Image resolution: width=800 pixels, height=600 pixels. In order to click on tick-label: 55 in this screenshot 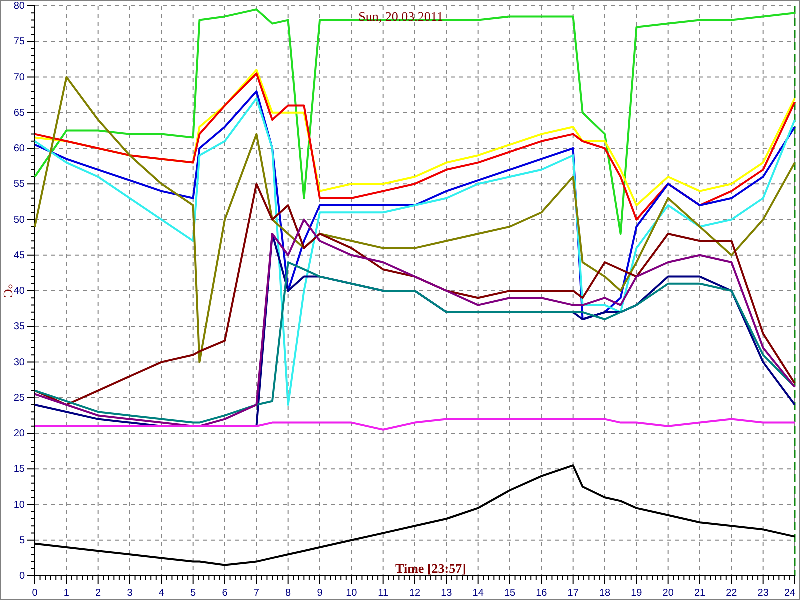, I will do `click(19, 184)`.